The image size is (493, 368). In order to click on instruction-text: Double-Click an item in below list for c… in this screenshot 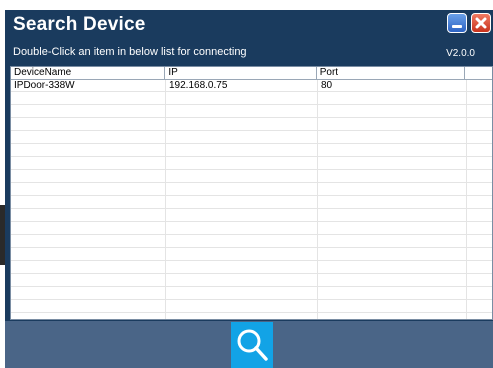, I will do `click(130, 52)`.